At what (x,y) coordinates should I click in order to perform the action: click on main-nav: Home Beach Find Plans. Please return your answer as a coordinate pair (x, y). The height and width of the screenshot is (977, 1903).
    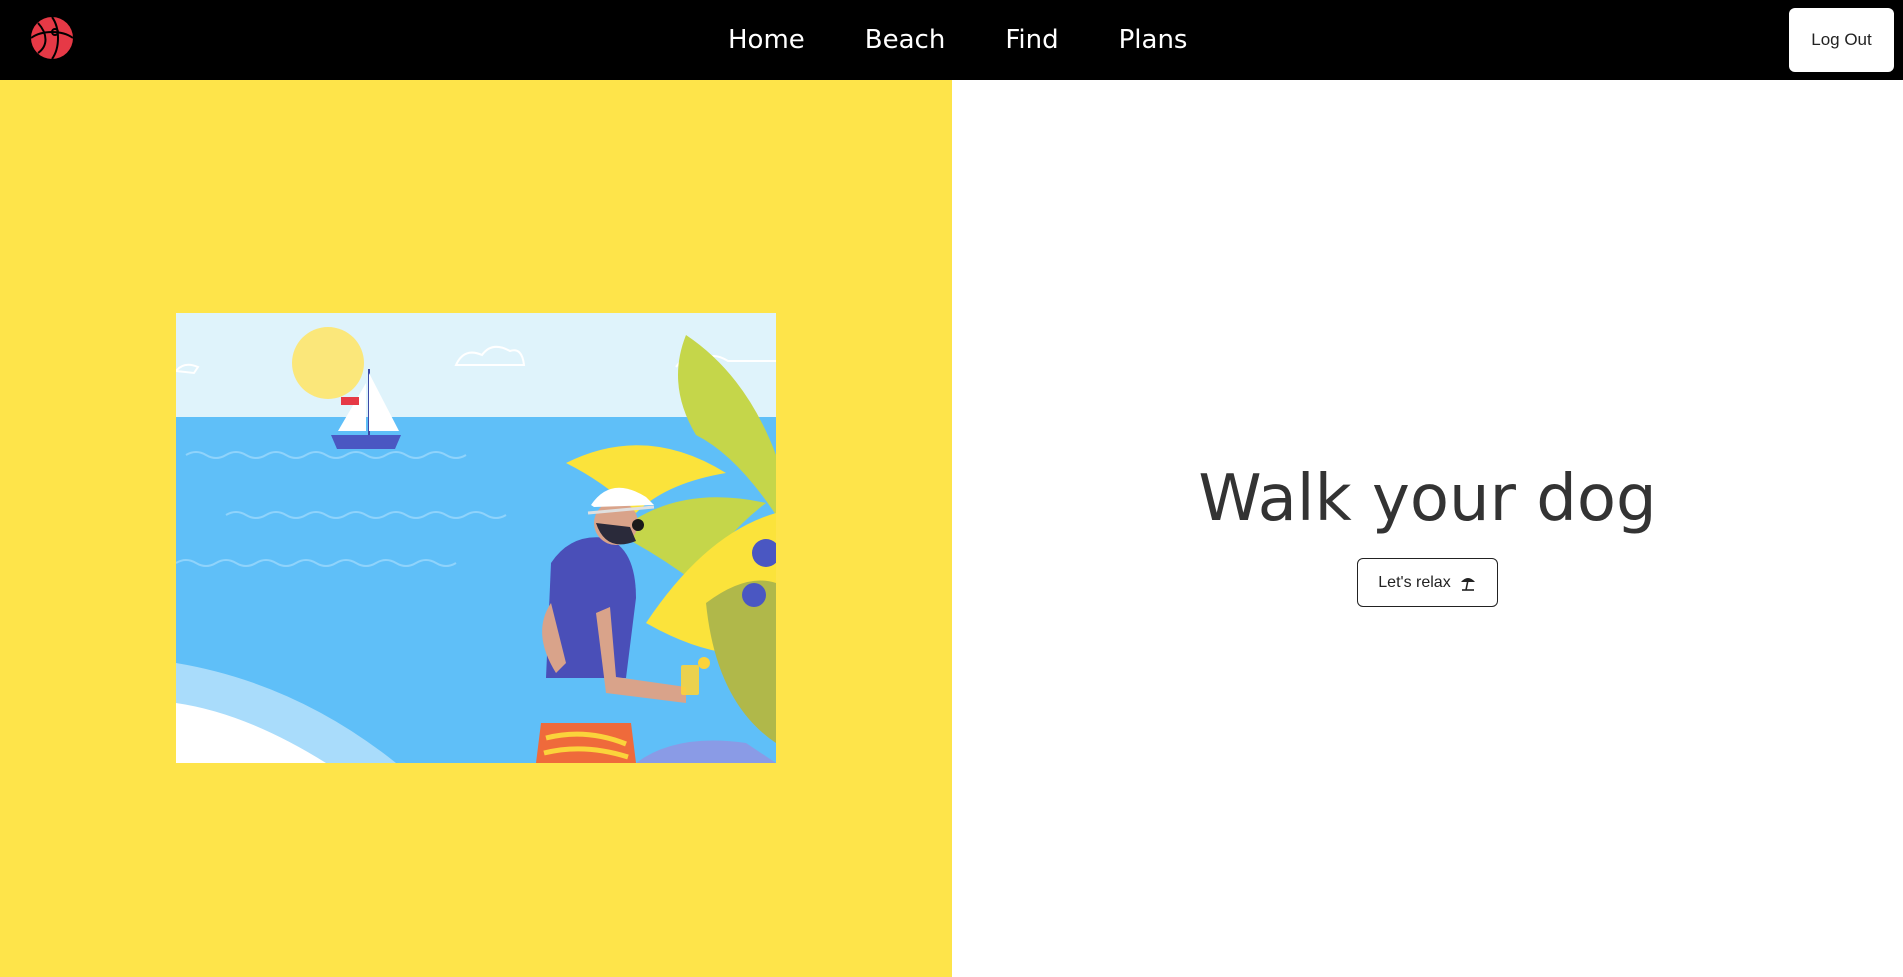
    Looking at the image, I should click on (957, 40).